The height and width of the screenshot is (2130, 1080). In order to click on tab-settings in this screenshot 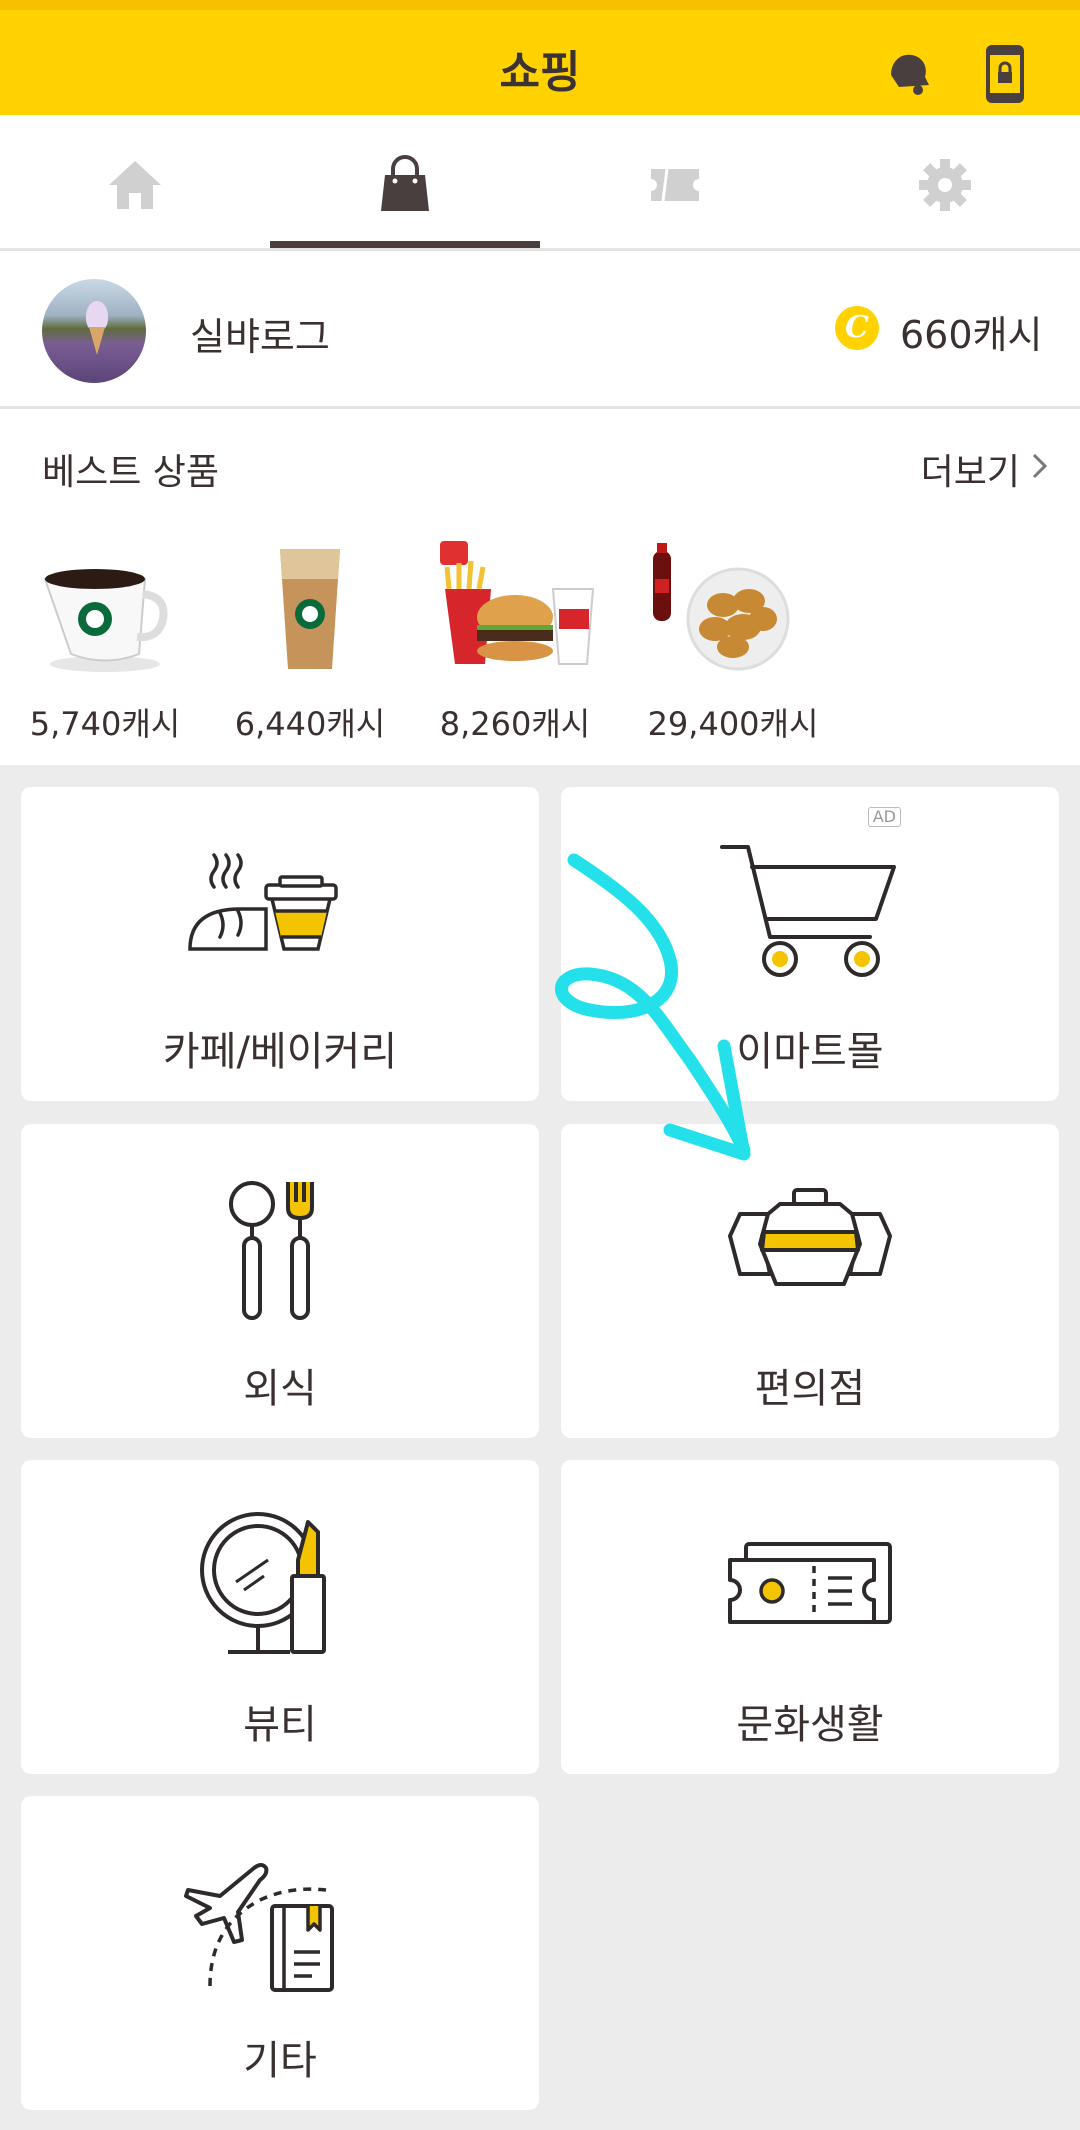, I will do `click(945, 181)`.